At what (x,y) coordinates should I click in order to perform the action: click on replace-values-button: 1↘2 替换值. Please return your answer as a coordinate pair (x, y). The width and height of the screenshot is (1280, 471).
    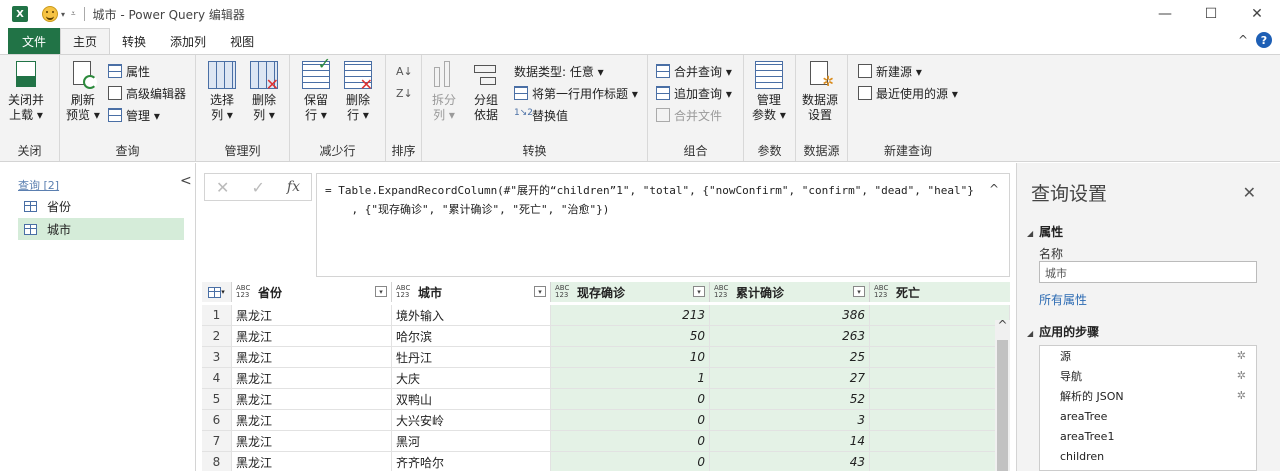
    Looking at the image, I should click on (541, 115).